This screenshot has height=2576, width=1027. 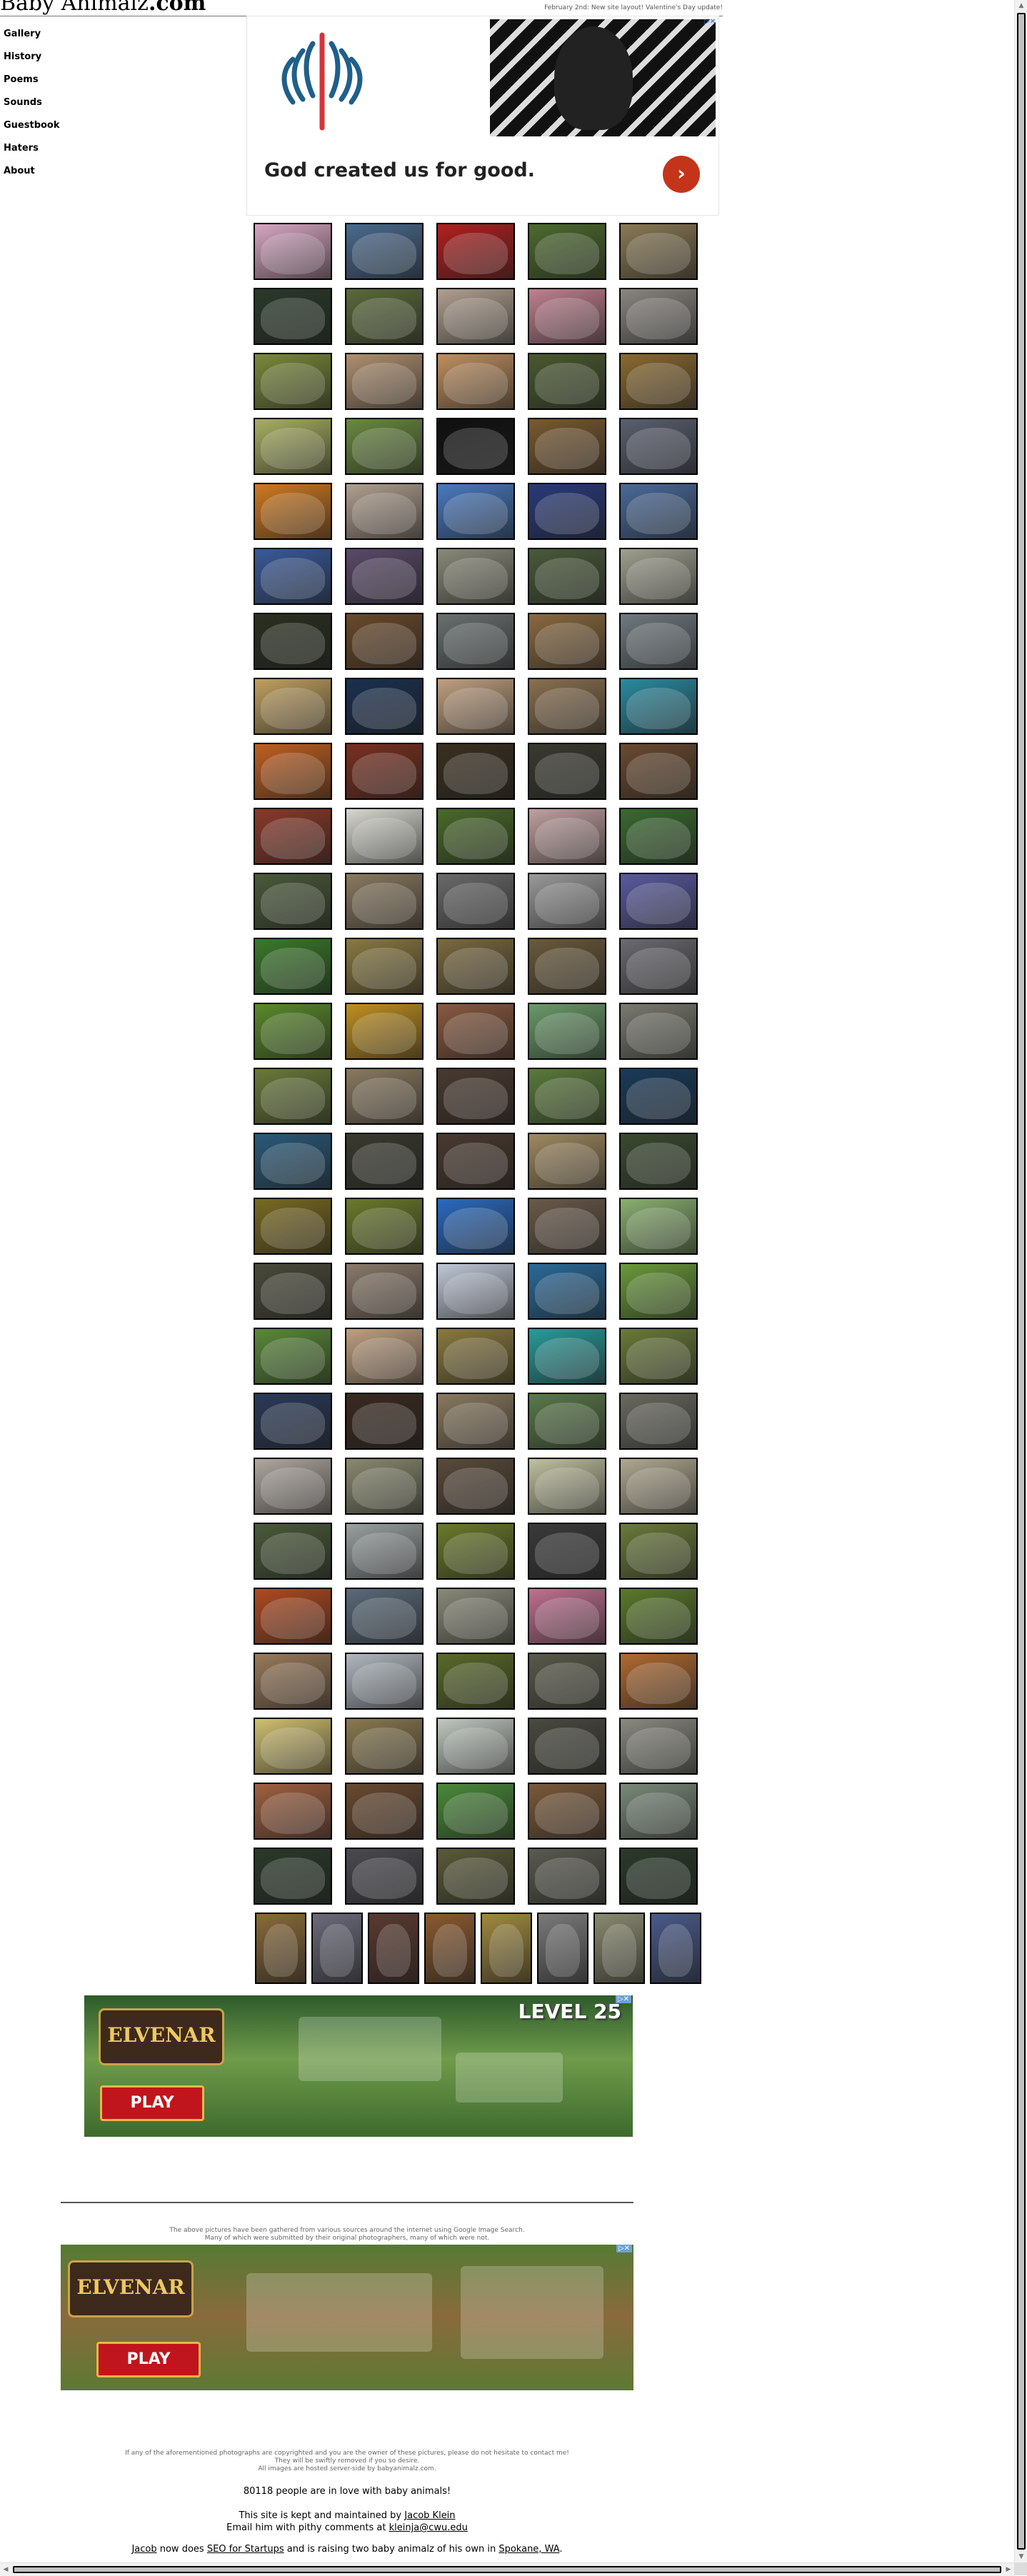 What do you see at coordinates (429, 2515) in the screenshot?
I see `author-link: Jacob Klein` at bounding box center [429, 2515].